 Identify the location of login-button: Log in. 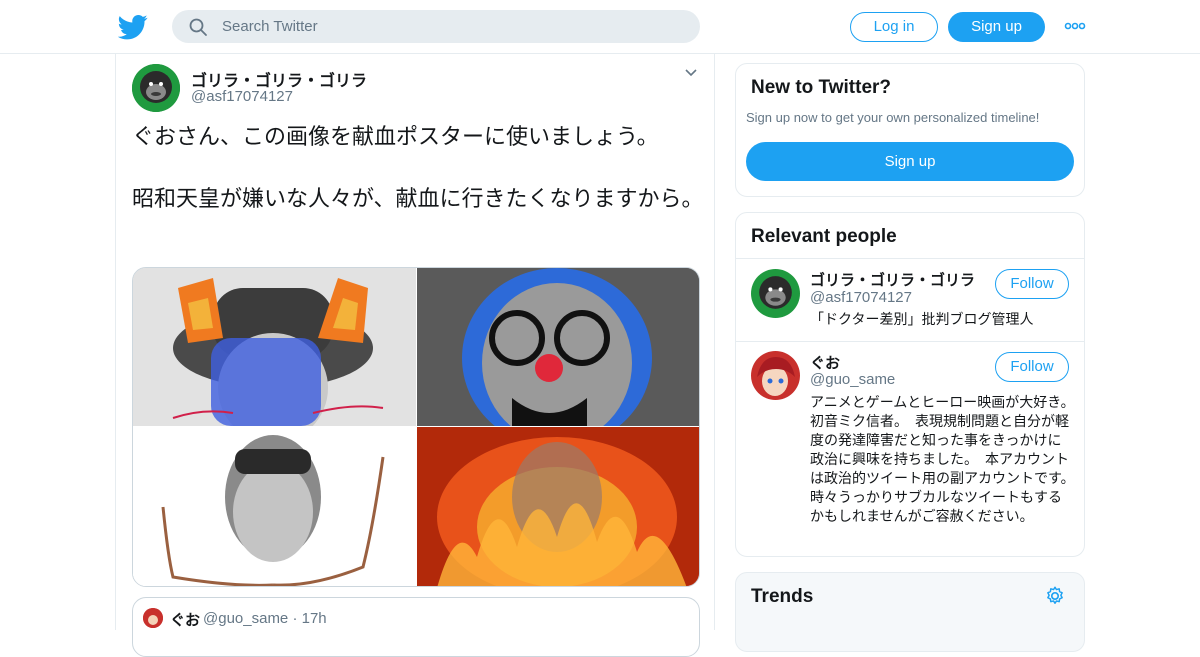
(894, 27).